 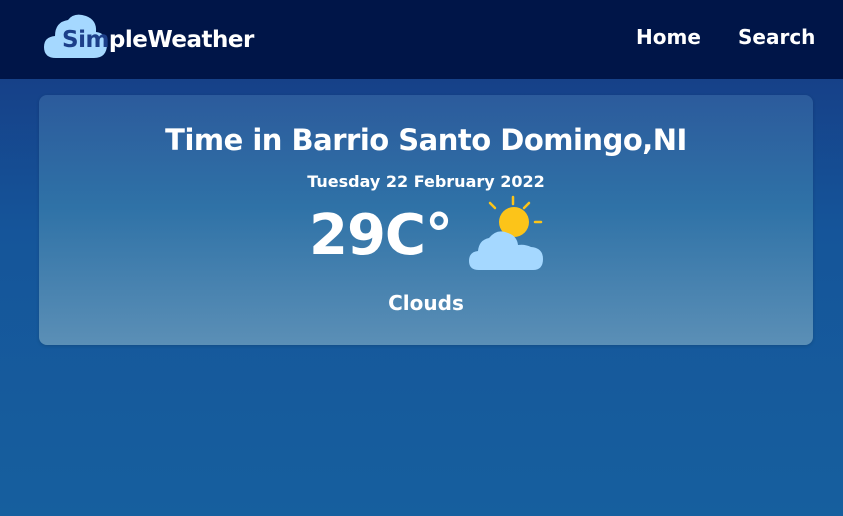 What do you see at coordinates (426, 181) in the screenshot?
I see `date-label: Tuesday 22 February 2022` at bounding box center [426, 181].